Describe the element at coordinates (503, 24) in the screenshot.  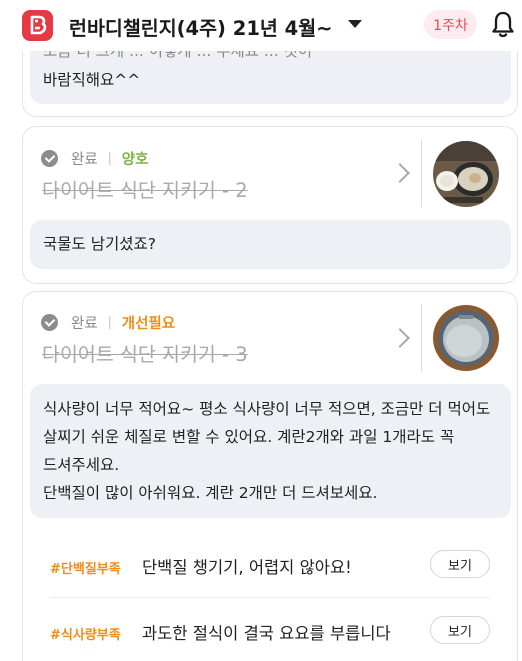
I see `bell-icon` at that location.